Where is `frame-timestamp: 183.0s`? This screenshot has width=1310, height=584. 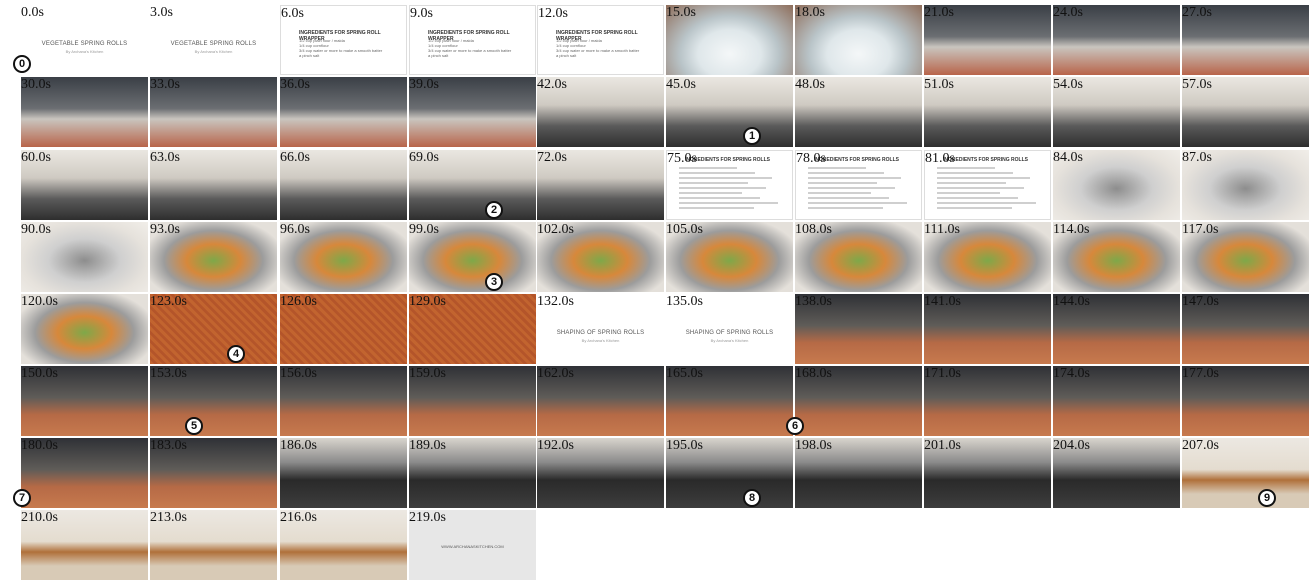
frame-timestamp: 183.0s is located at coordinates (168, 445).